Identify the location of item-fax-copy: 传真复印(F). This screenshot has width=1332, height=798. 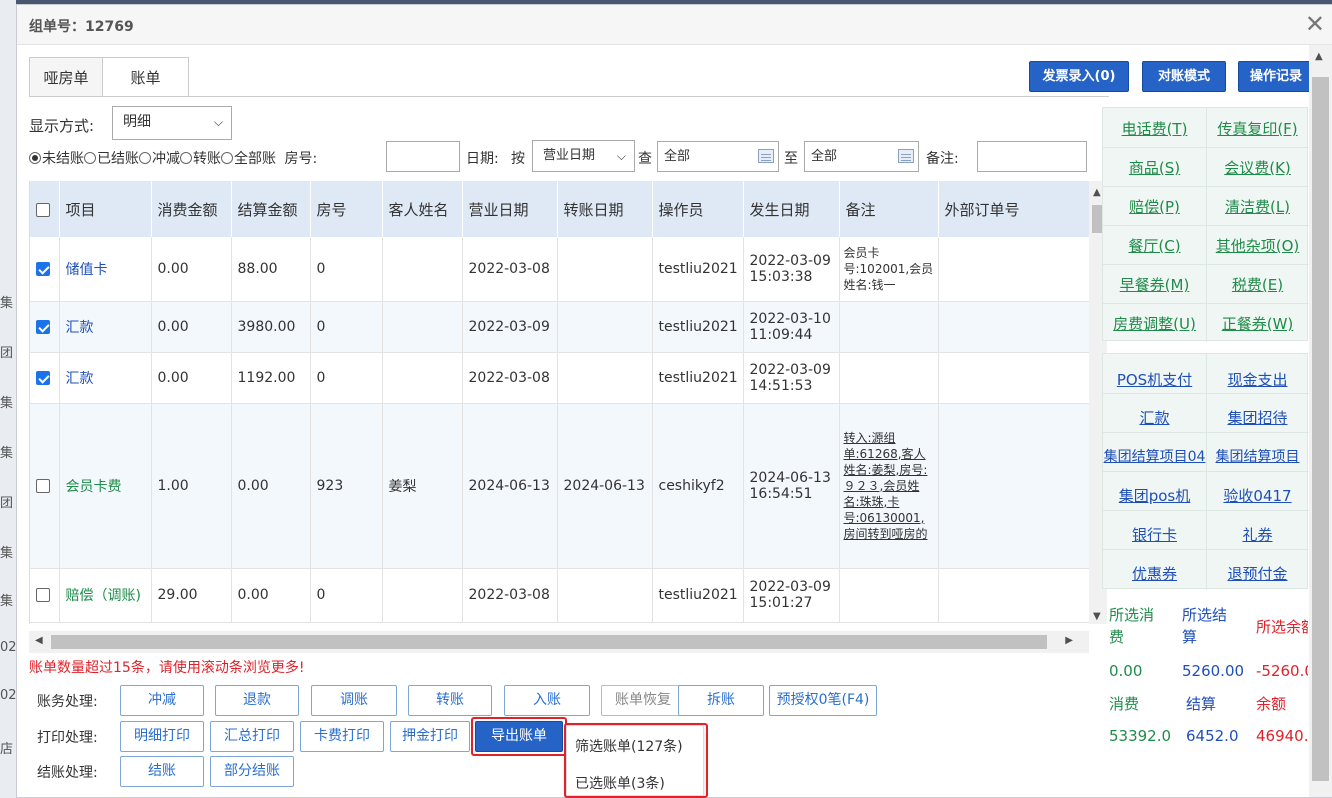
(1257, 128).